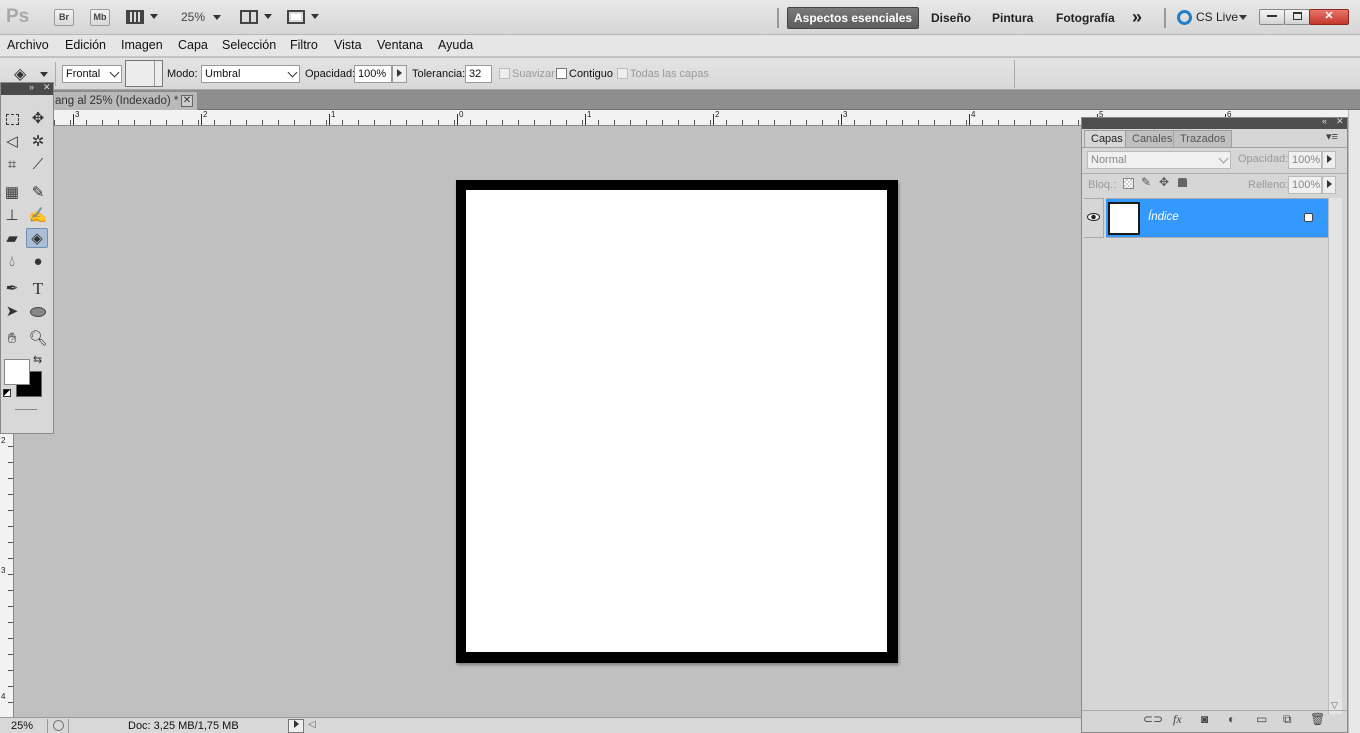 This screenshot has height=733, width=1360. I want to click on status-info-icon, so click(58, 725).